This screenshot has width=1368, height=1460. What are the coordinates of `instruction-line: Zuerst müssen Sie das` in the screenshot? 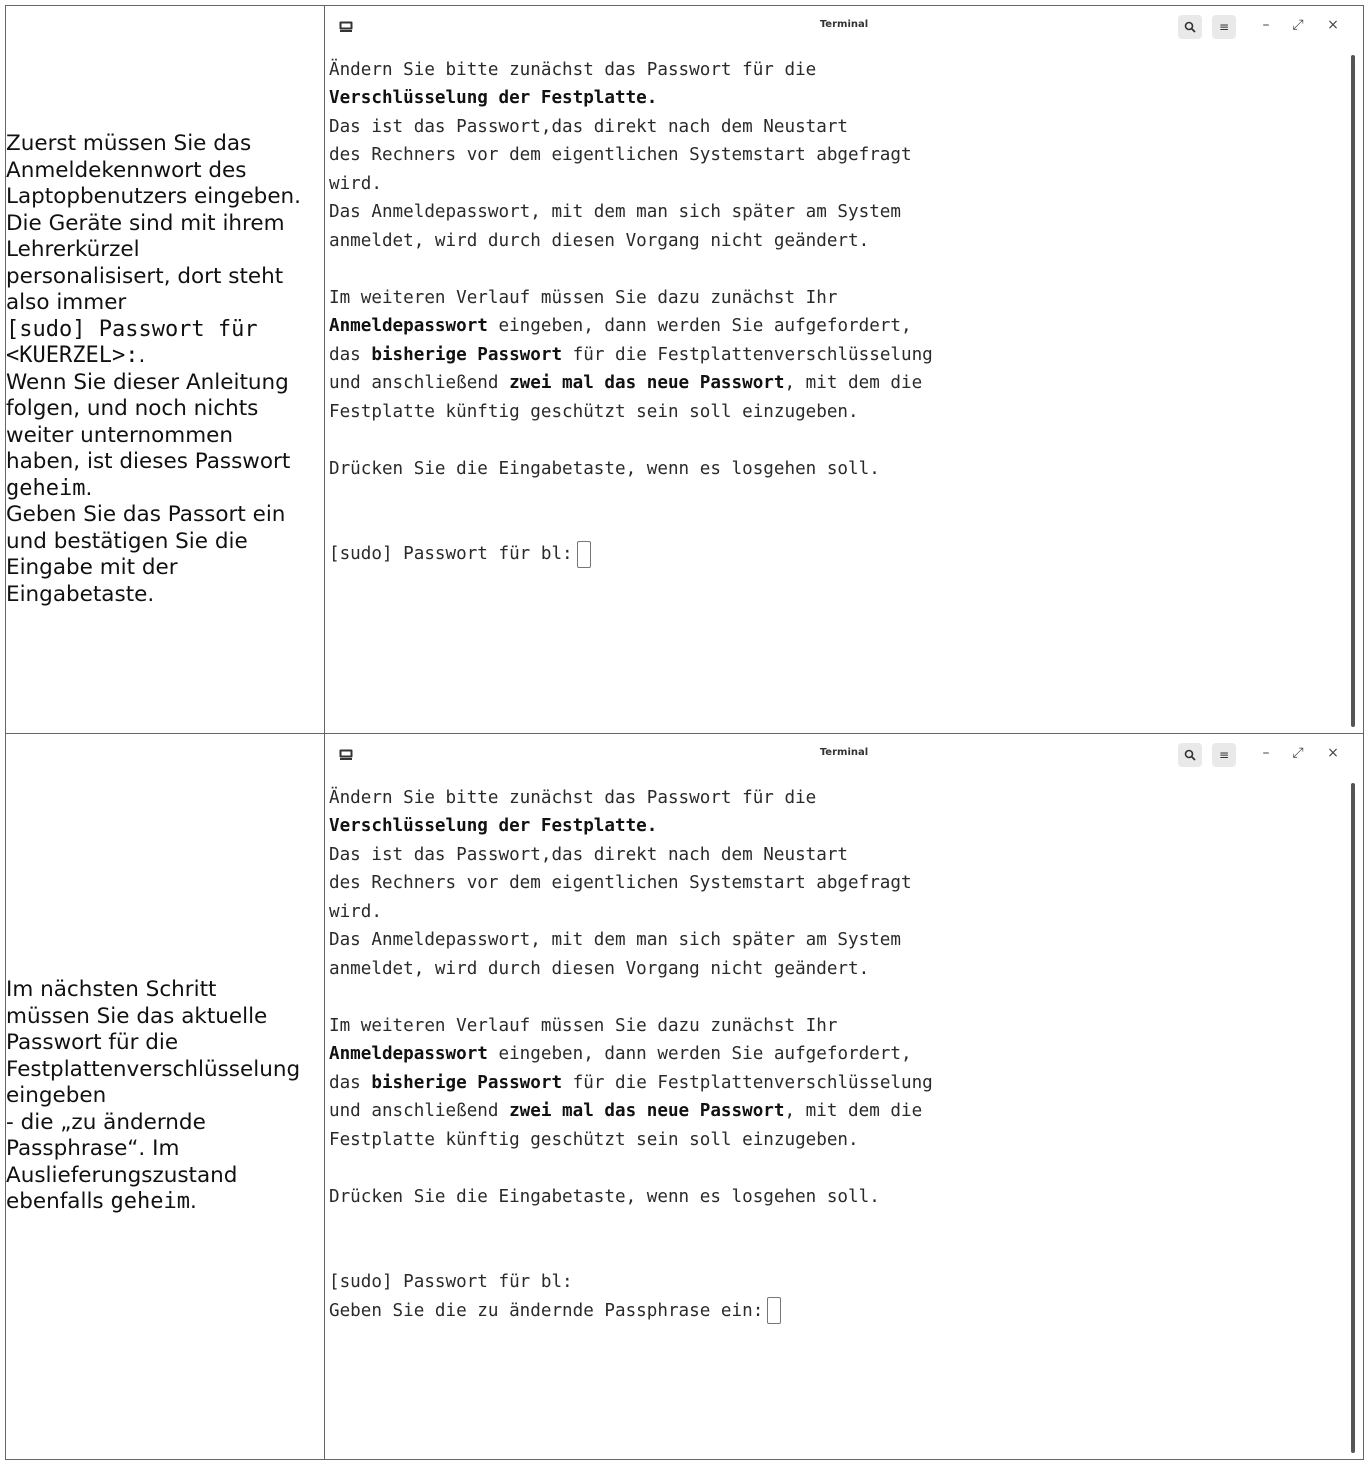 It's located at (129, 143).